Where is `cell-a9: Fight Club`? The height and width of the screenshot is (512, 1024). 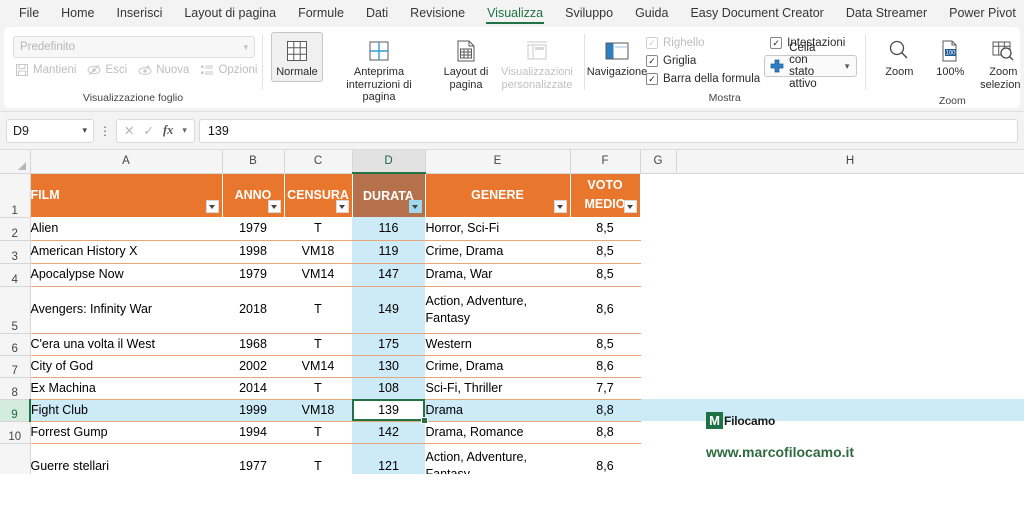 cell-a9: Fight Club is located at coordinates (126, 410).